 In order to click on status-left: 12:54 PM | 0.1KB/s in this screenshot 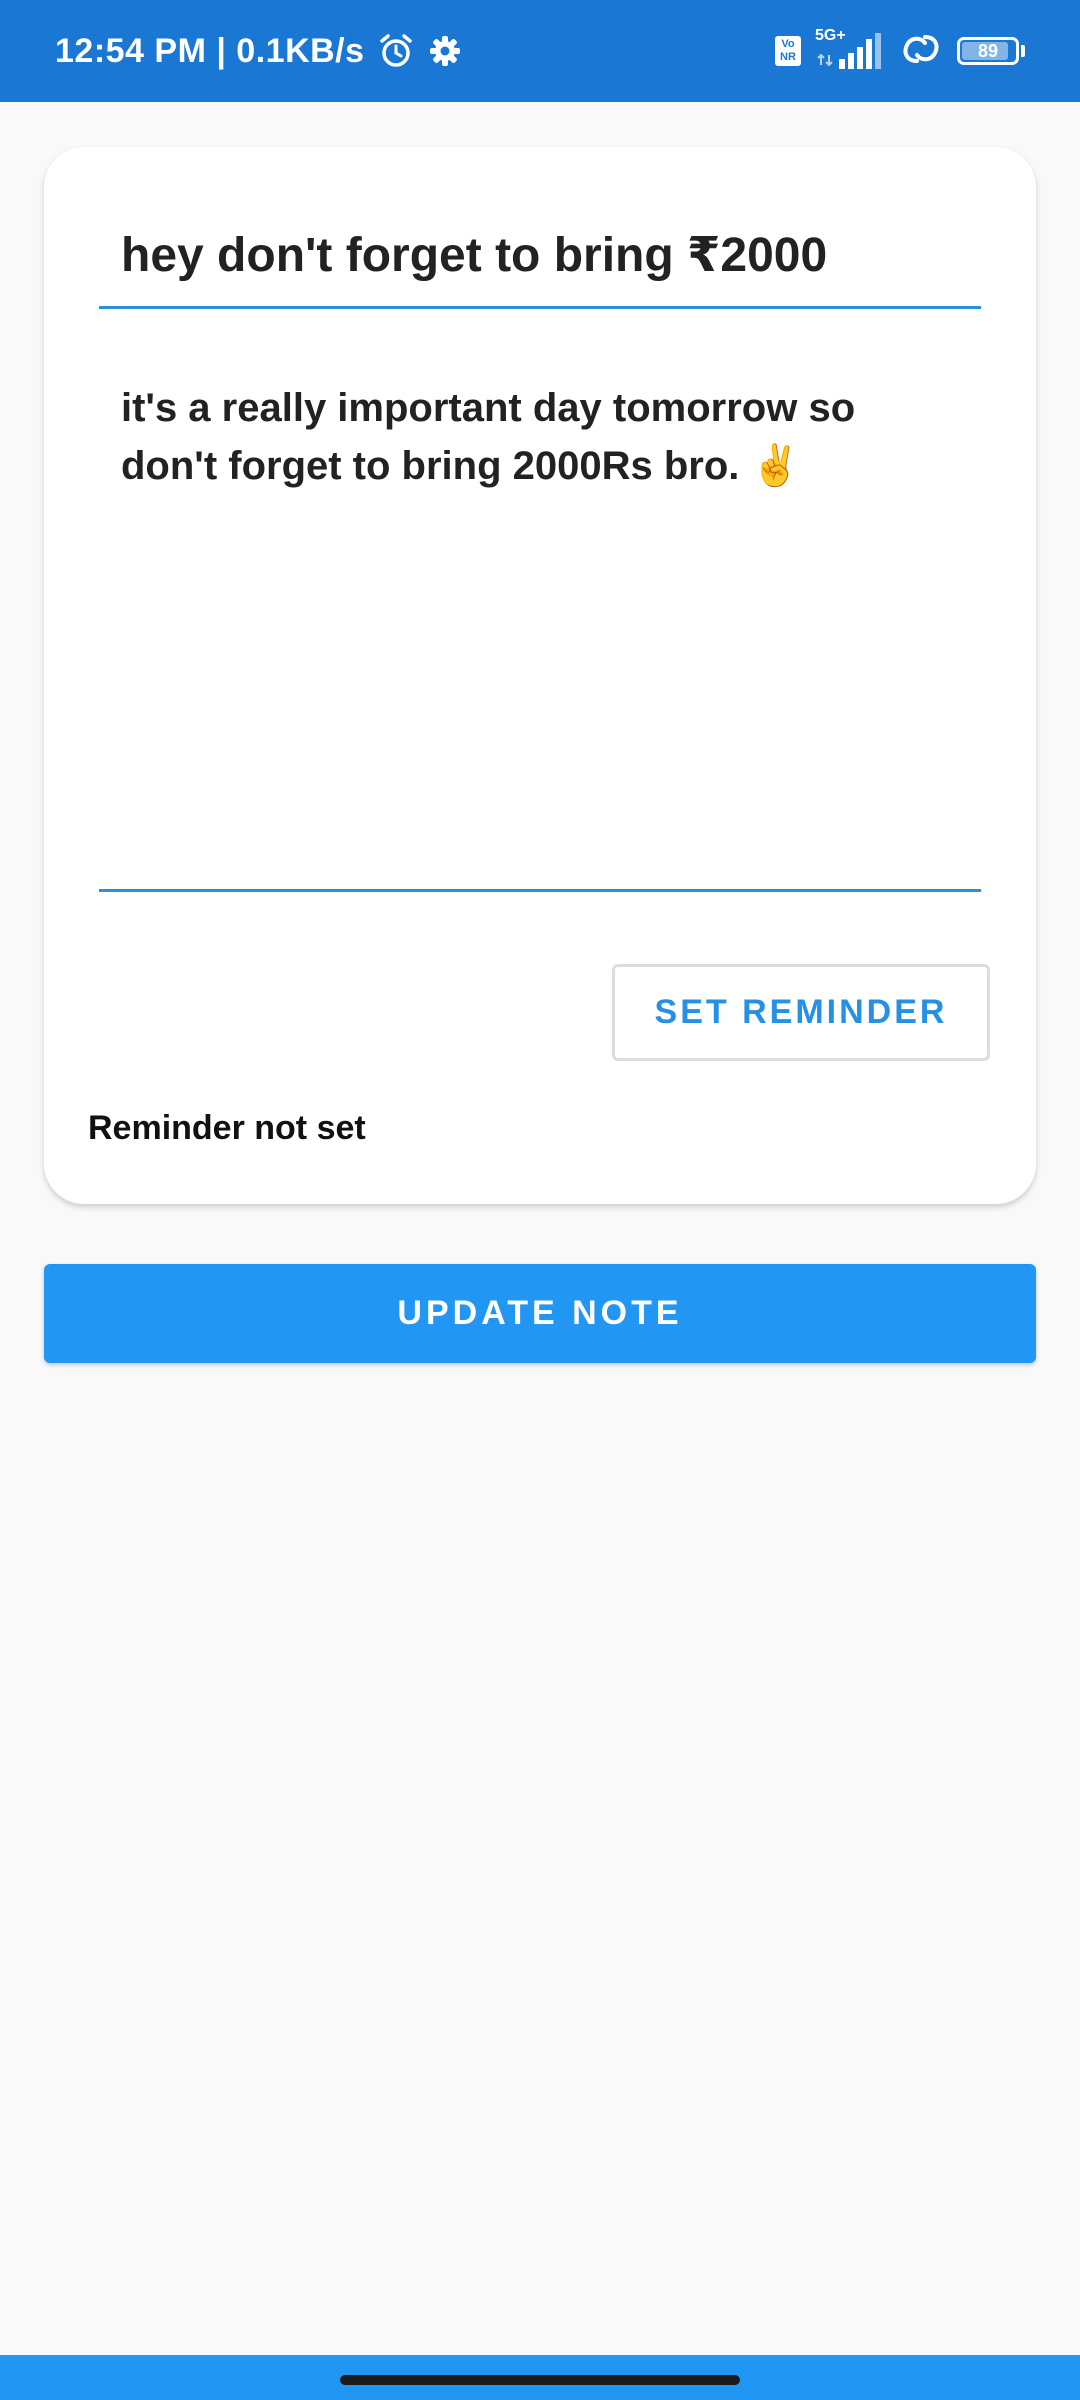, I will do `click(259, 51)`.